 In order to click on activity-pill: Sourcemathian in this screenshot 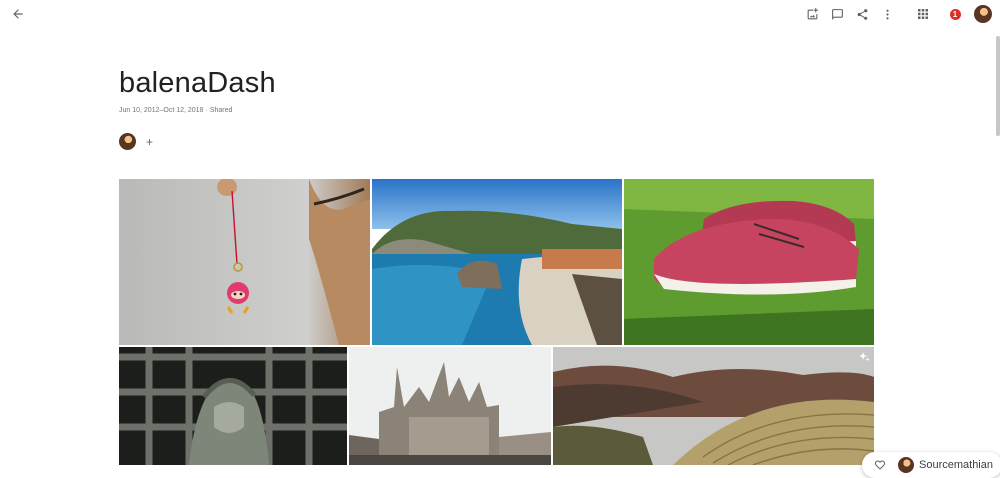, I will do `click(931, 465)`.